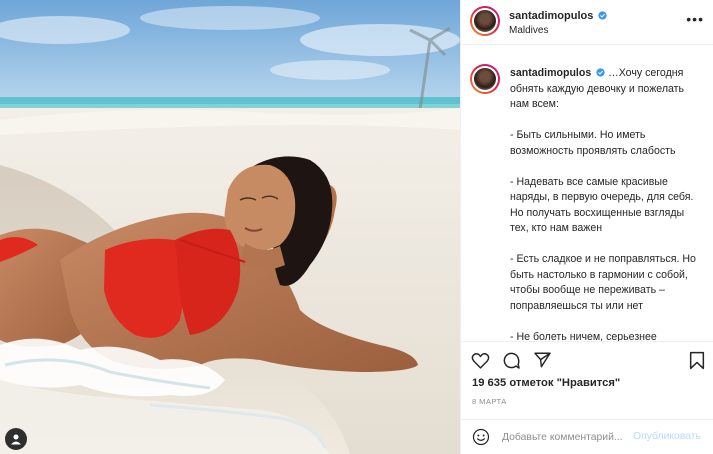 The width and height of the screenshot is (713, 454). I want to click on caption-line: тех, кто нам важен, so click(556, 228).